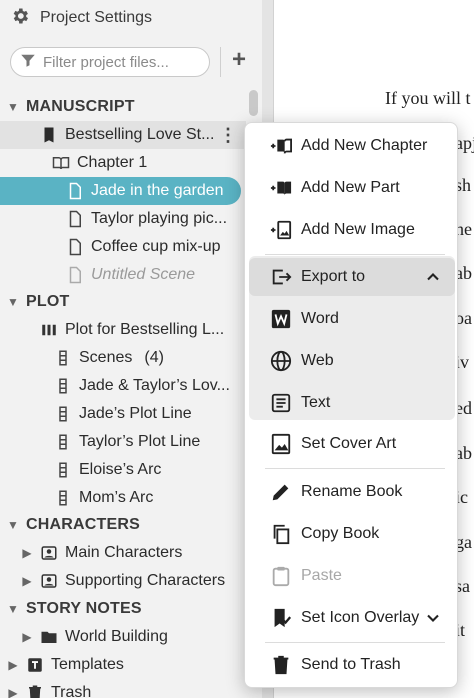 The height and width of the screenshot is (698, 474). What do you see at coordinates (352, 319) in the screenshot?
I see `export-word-item: Word` at bounding box center [352, 319].